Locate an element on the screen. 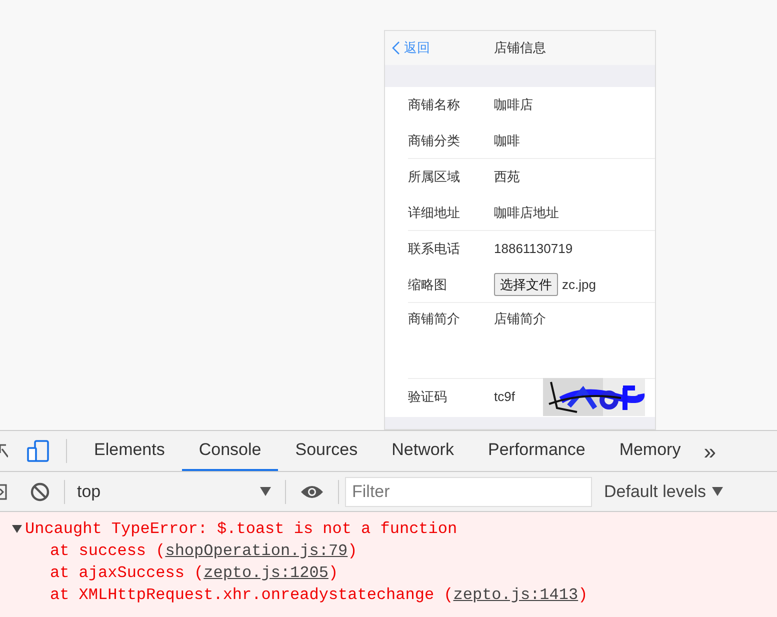 This screenshot has height=617, width=777. devtools-tab: Elements is located at coordinates (129, 451).